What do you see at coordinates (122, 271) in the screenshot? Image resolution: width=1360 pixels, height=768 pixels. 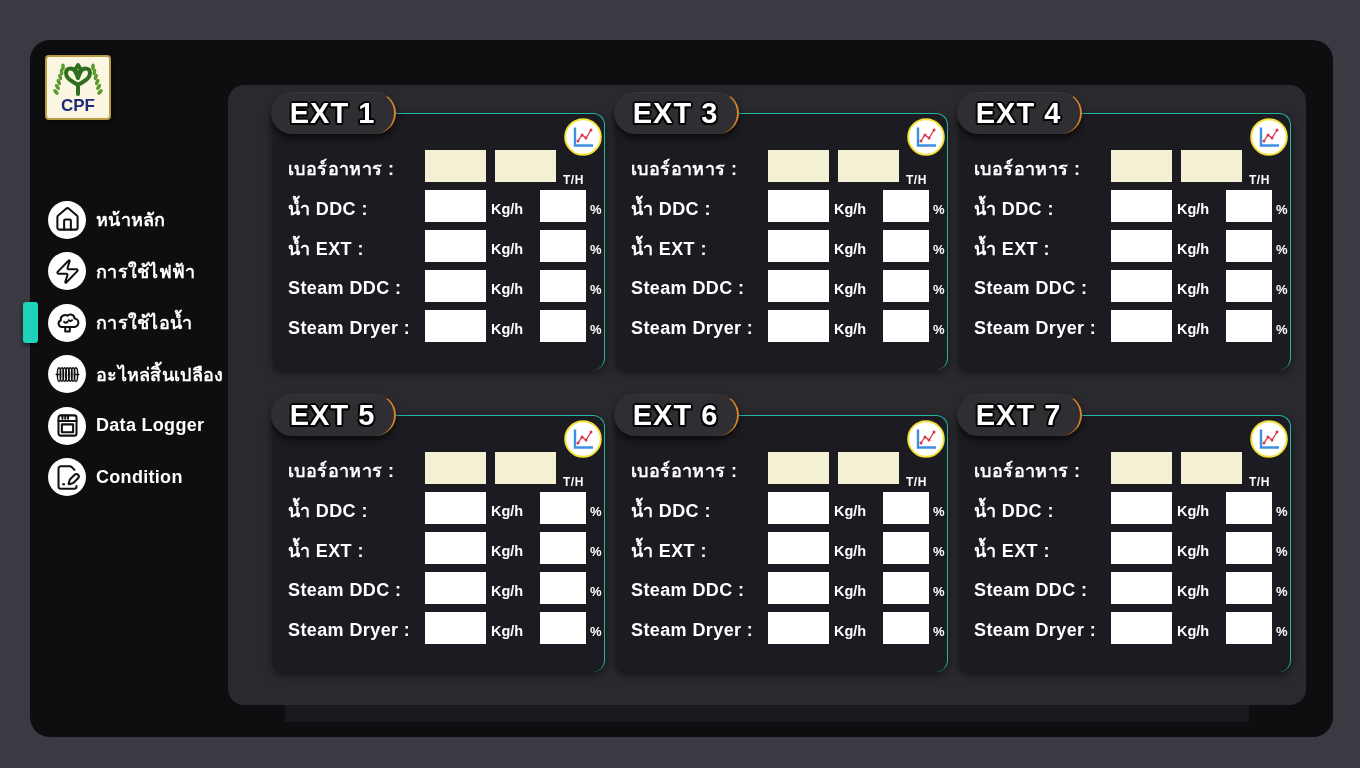 I see `nav-item: การใช้ไฟฟ้า` at bounding box center [122, 271].